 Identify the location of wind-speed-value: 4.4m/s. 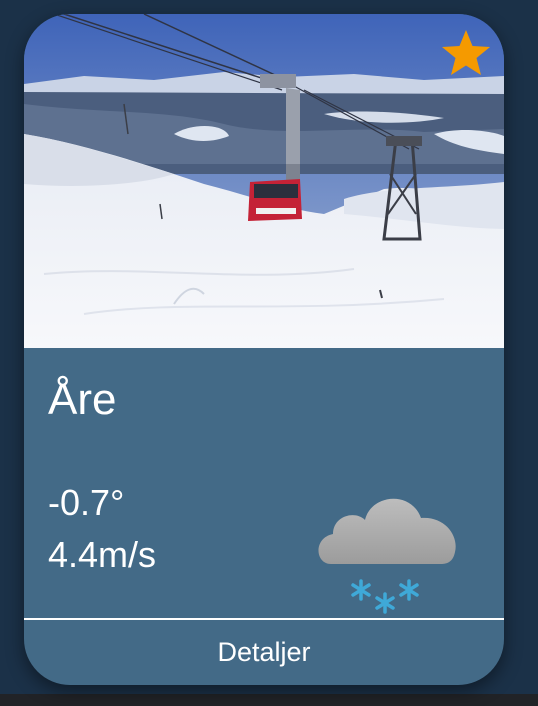
(102, 554).